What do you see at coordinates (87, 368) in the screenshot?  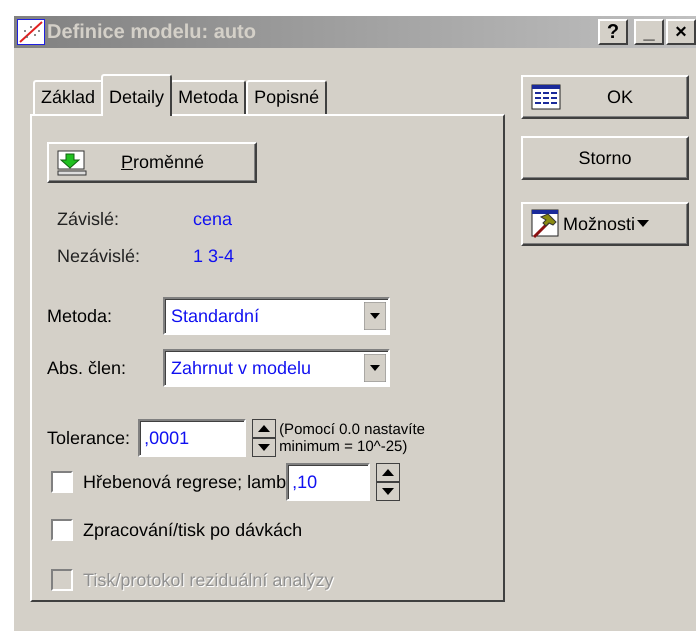 I see `field-label: Abs. člen:` at bounding box center [87, 368].